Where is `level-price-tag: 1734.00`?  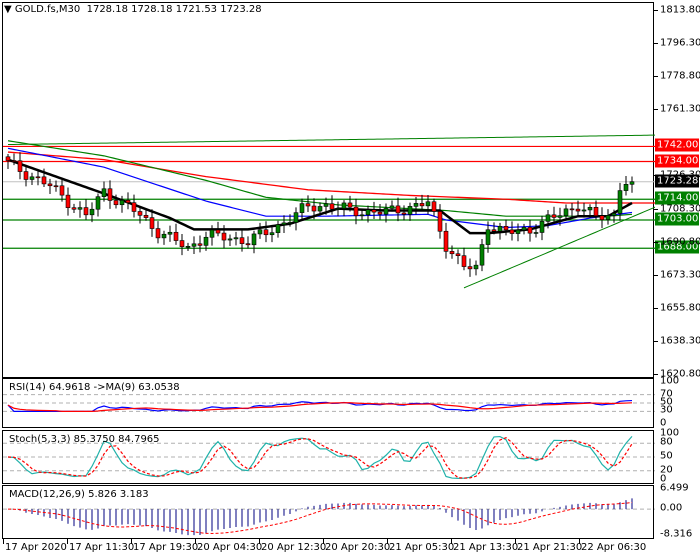 level-price-tag: 1734.00 is located at coordinates (677, 160).